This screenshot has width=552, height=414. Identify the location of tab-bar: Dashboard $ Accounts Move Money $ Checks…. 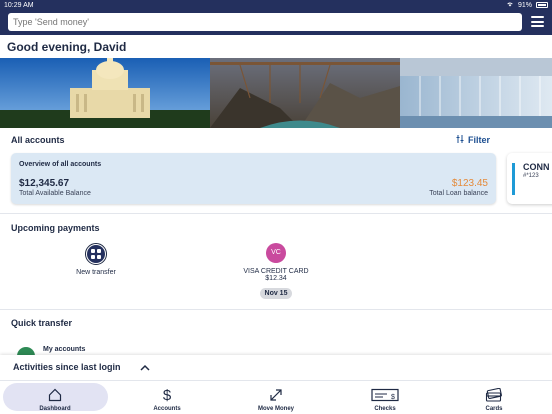
(276, 397).